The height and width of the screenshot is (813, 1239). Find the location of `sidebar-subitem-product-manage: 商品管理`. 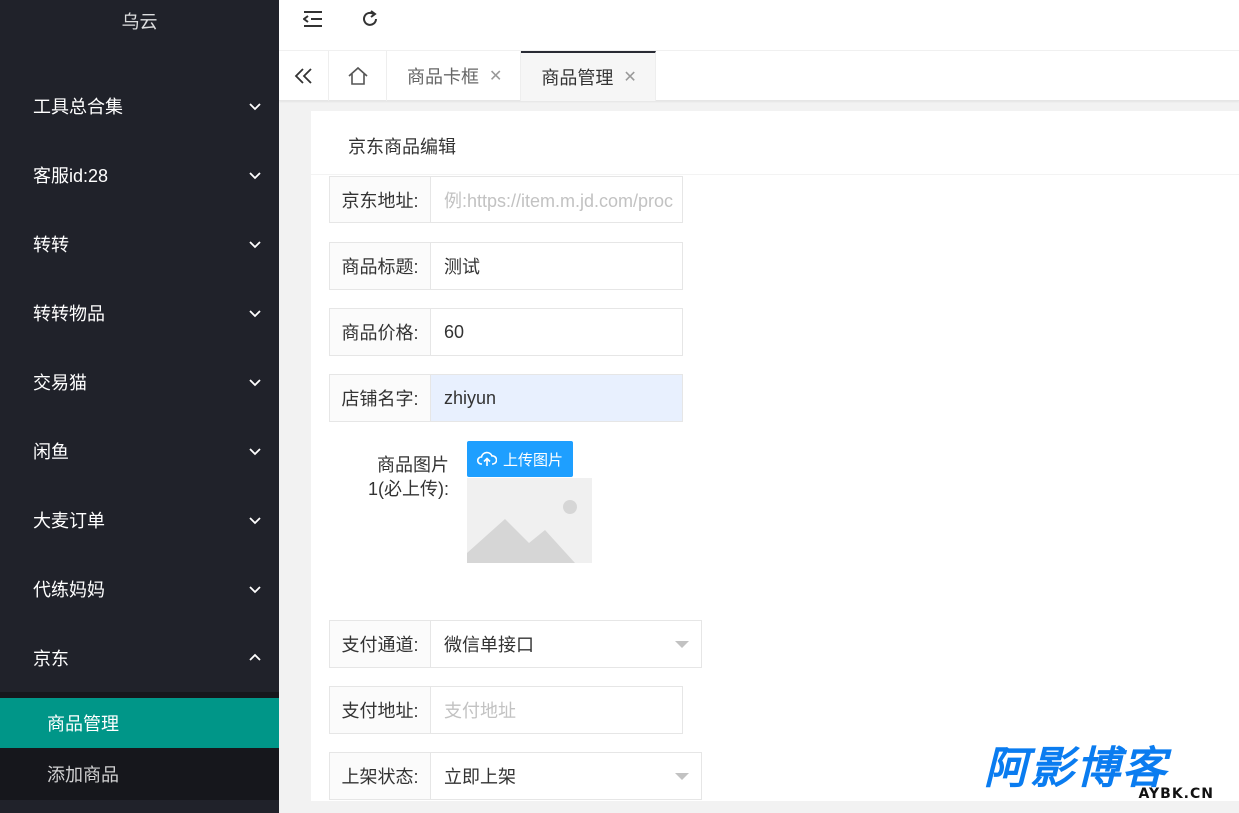

sidebar-subitem-product-manage: 商品管理 is located at coordinates (139, 723).